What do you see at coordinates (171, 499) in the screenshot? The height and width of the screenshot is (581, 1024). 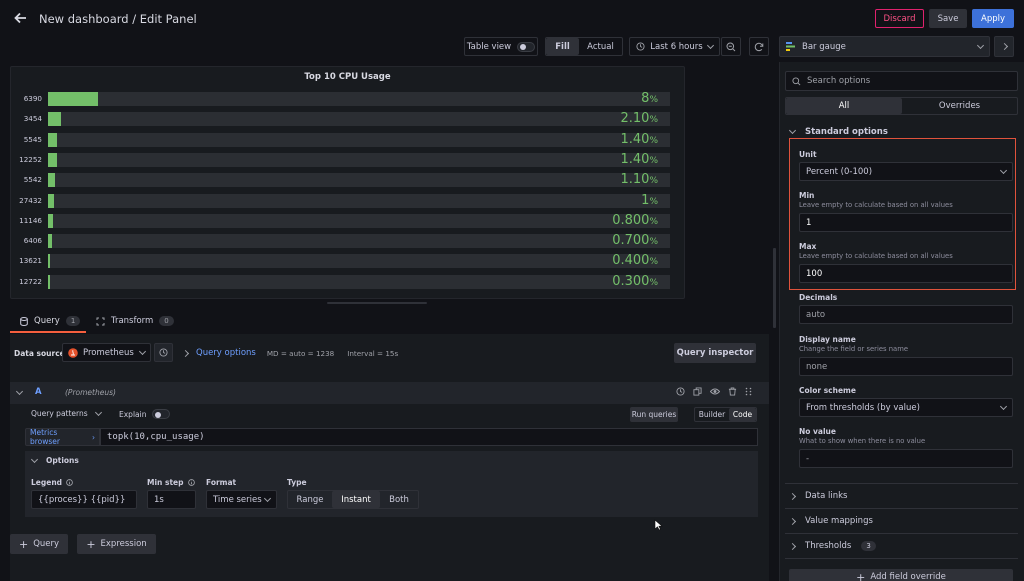 I see `min-step-input: 1s` at bounding box center [171, 499].